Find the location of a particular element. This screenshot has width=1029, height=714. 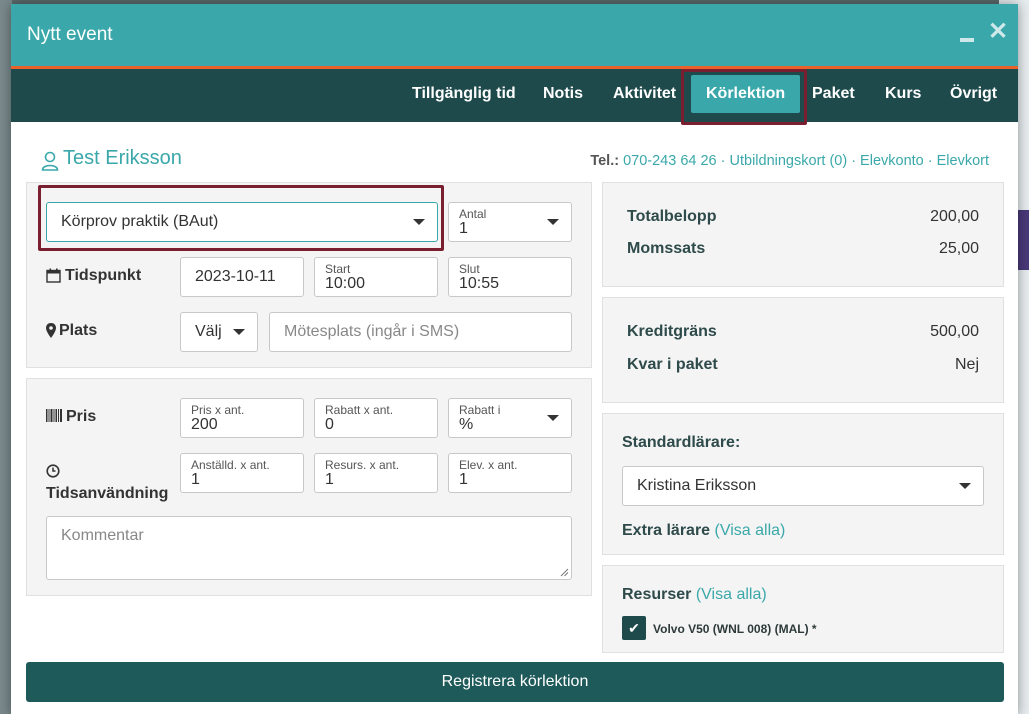

pris-label: Pris is located at coordinates (81, 416).